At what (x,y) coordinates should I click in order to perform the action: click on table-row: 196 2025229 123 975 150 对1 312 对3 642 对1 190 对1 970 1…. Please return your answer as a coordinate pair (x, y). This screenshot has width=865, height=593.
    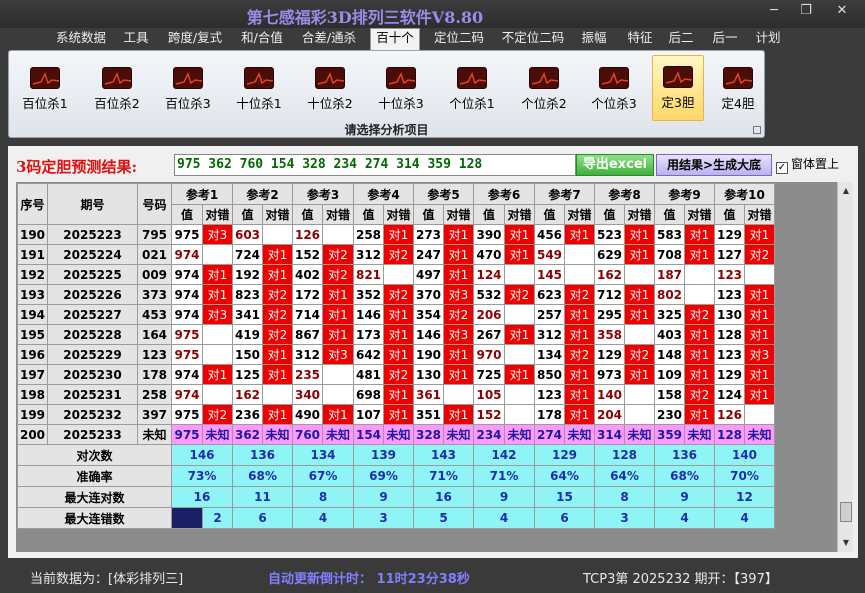
    Looking at the image, I should click on (396, 354).